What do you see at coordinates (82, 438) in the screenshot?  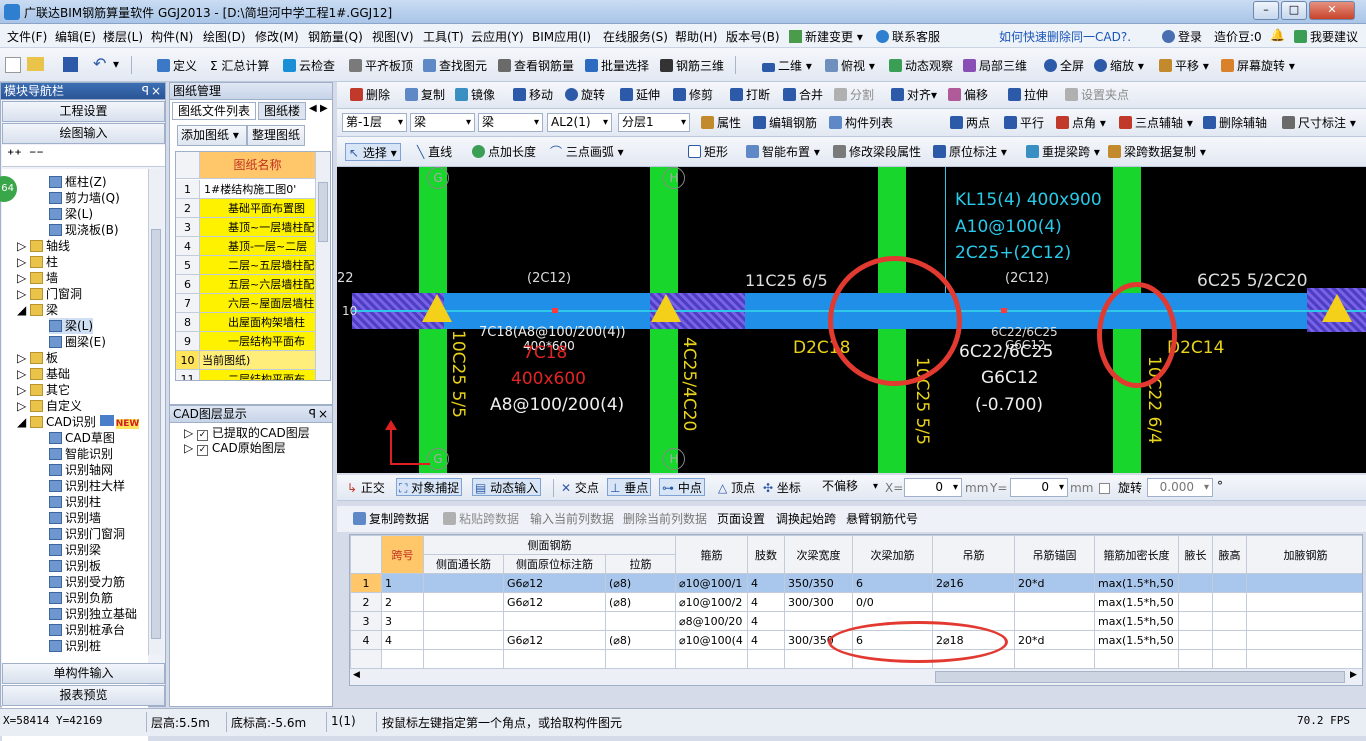 I see `tree-item-cad-sketch: CAD草图` at bounding box center [82, 438].